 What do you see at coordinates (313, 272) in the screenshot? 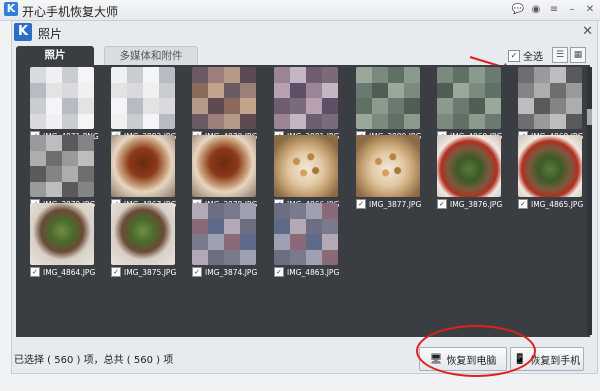
I see `photo-filename: IMG_4863.JPG` at bounding box center [313, 272].